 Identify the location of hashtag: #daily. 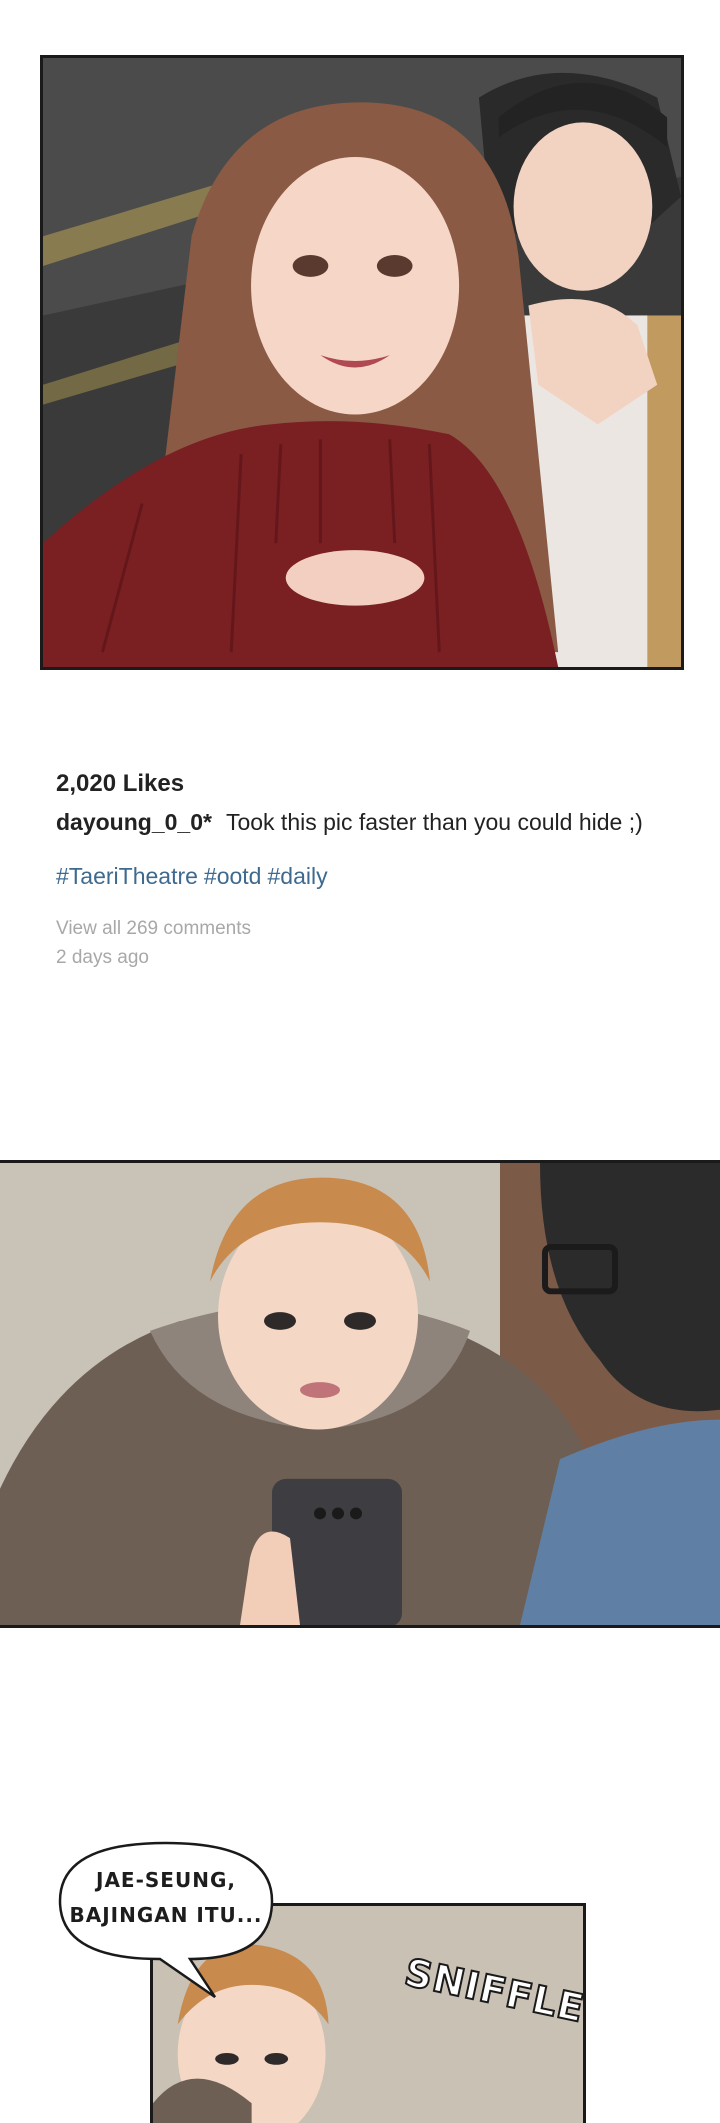
(297, 876).